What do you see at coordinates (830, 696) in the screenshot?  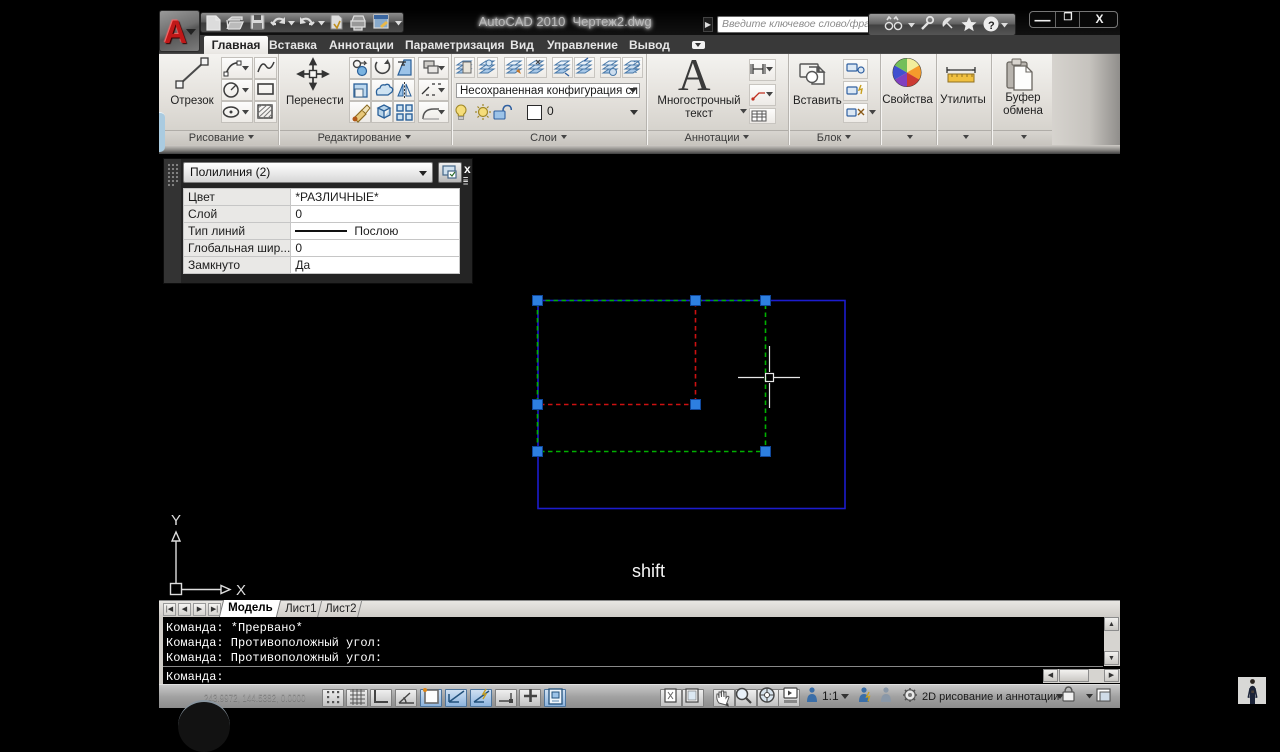 I see `svg-text: 1:1` at bounding box center [830, 696].